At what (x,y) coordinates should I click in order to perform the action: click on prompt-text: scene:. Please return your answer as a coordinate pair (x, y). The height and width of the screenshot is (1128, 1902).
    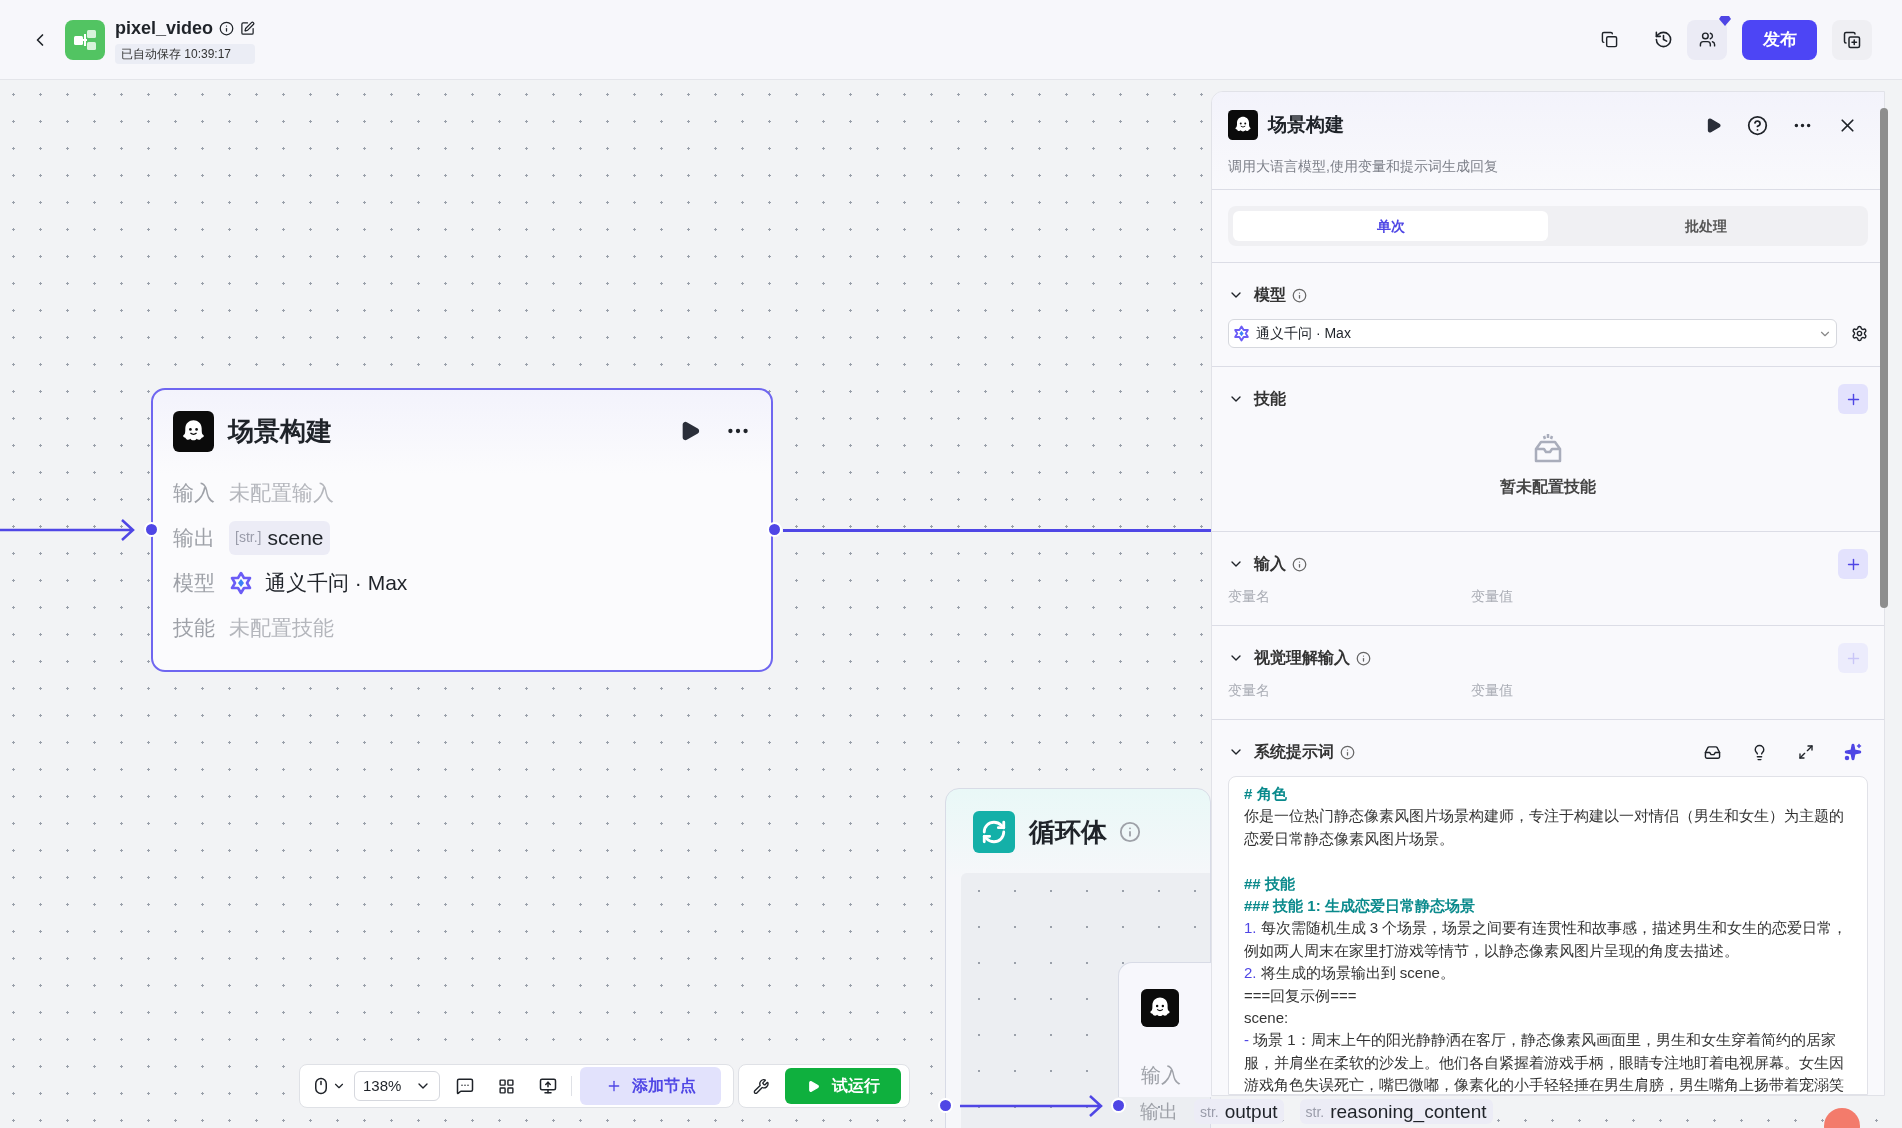
    Looking at the image, I should click on (1267, 1018).